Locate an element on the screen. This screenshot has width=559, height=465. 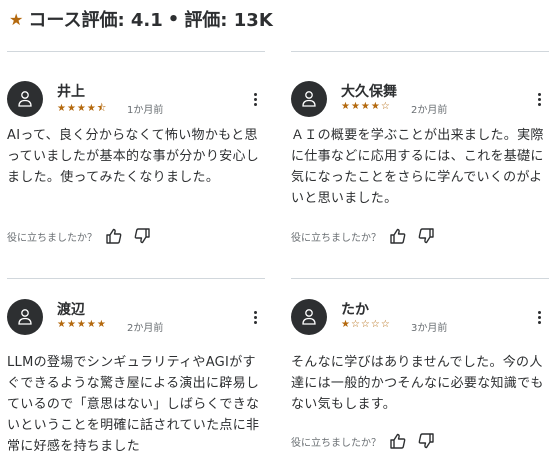
course-rating-label: コース評価: 4.1 is located at coordinates (95, 20).